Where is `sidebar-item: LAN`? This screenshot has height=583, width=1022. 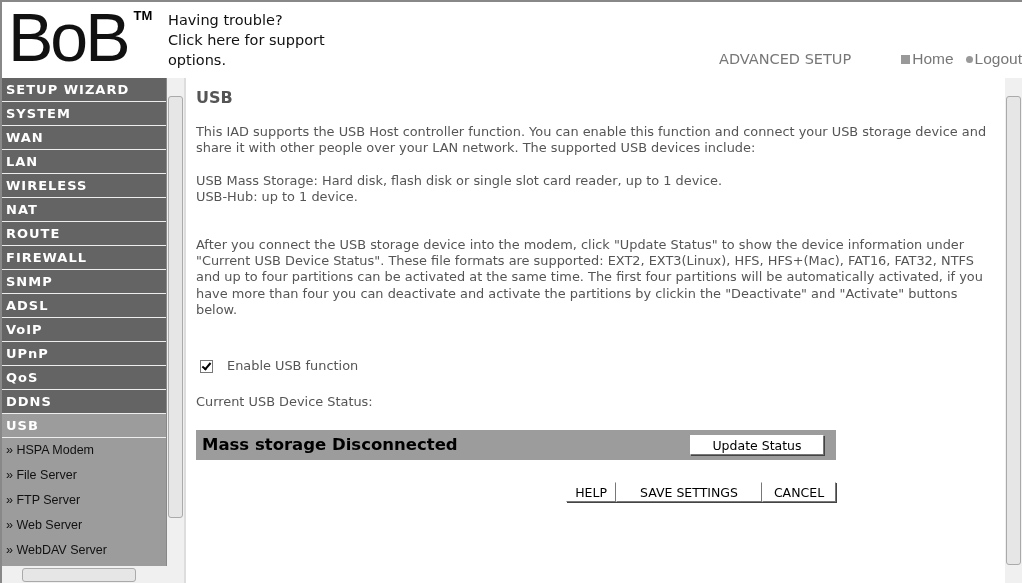
sidebar-item: LAN is located at coordinates (84, 162).